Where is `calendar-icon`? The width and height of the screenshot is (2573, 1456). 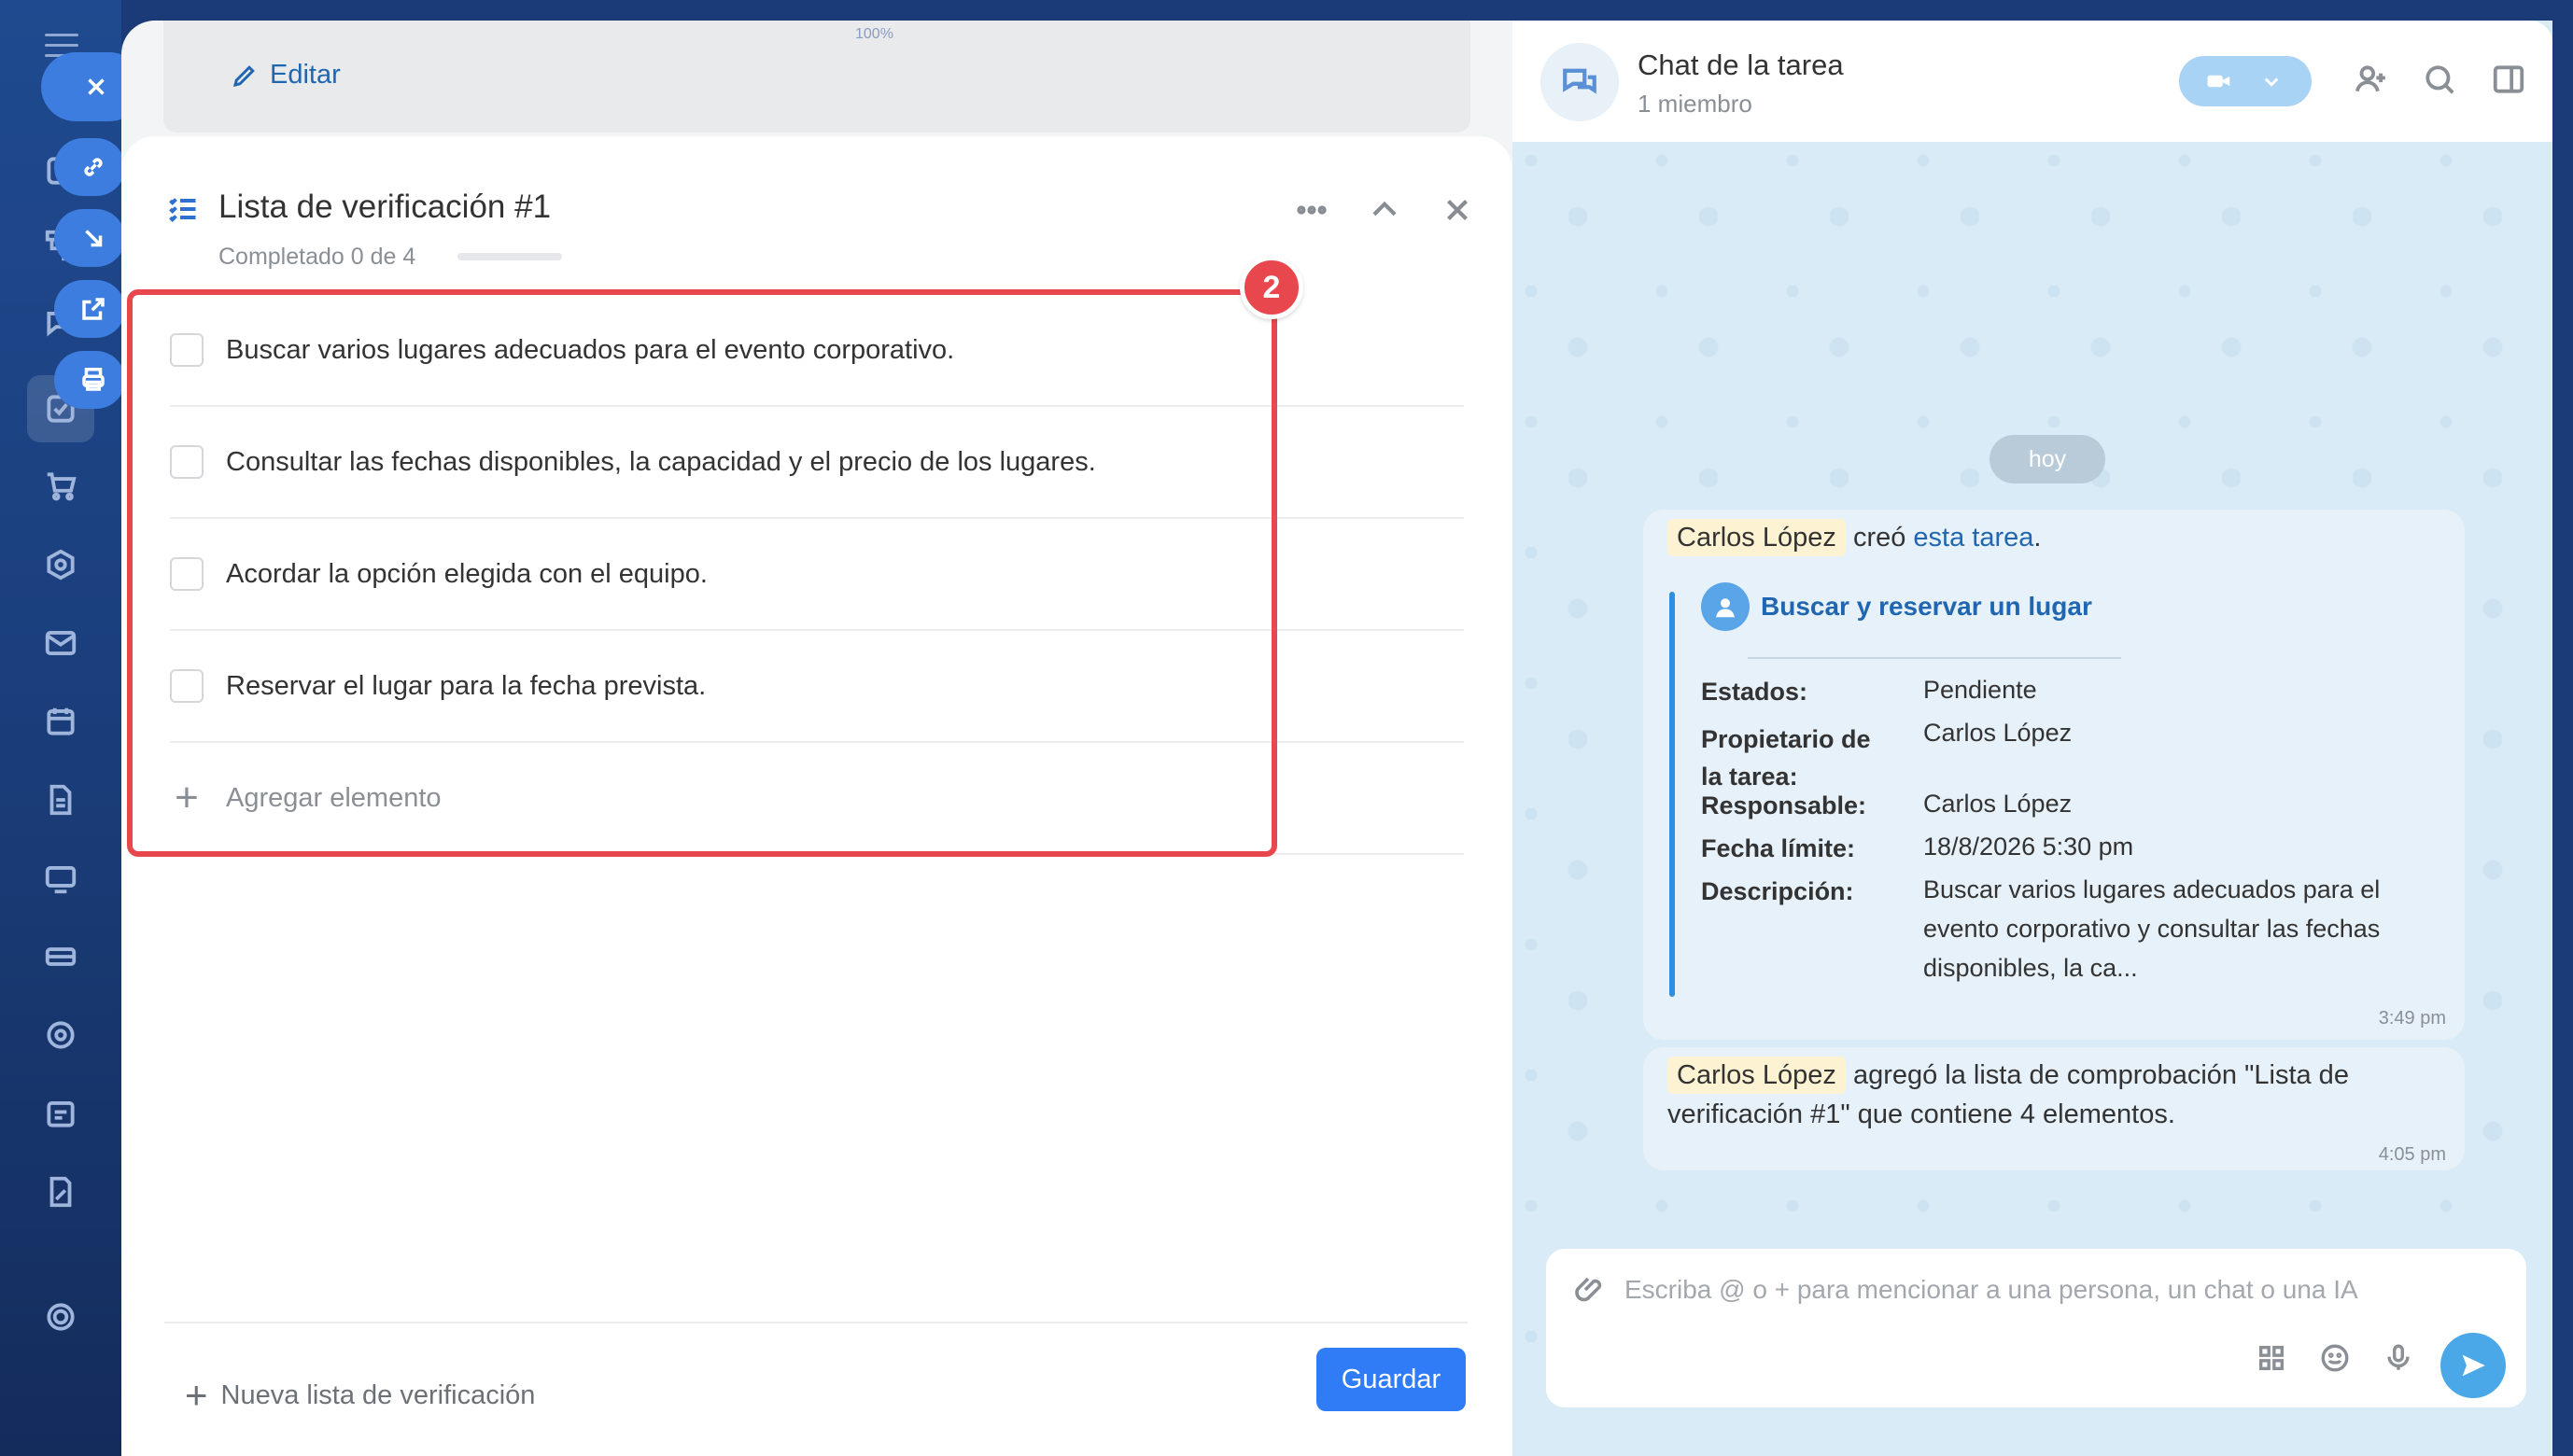
calendar-icon is located at coordinates (60, 721).